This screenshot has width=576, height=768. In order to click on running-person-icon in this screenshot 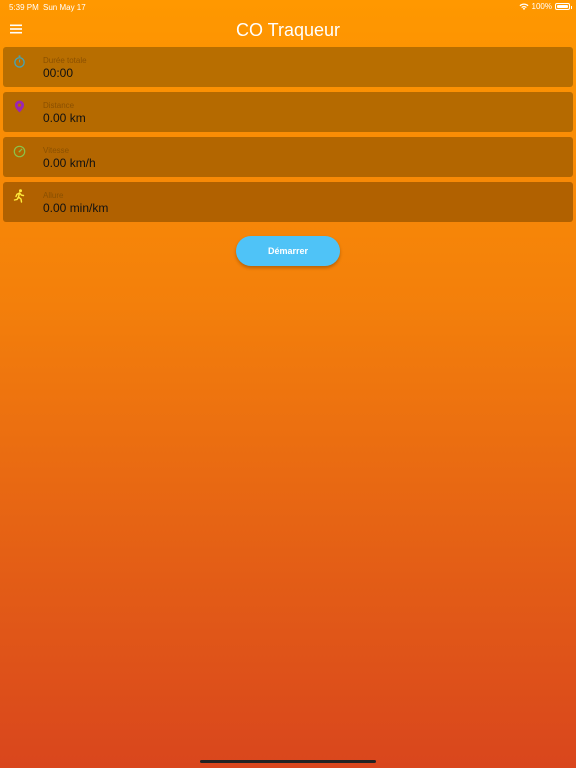, I will do `click(19, 196)`.